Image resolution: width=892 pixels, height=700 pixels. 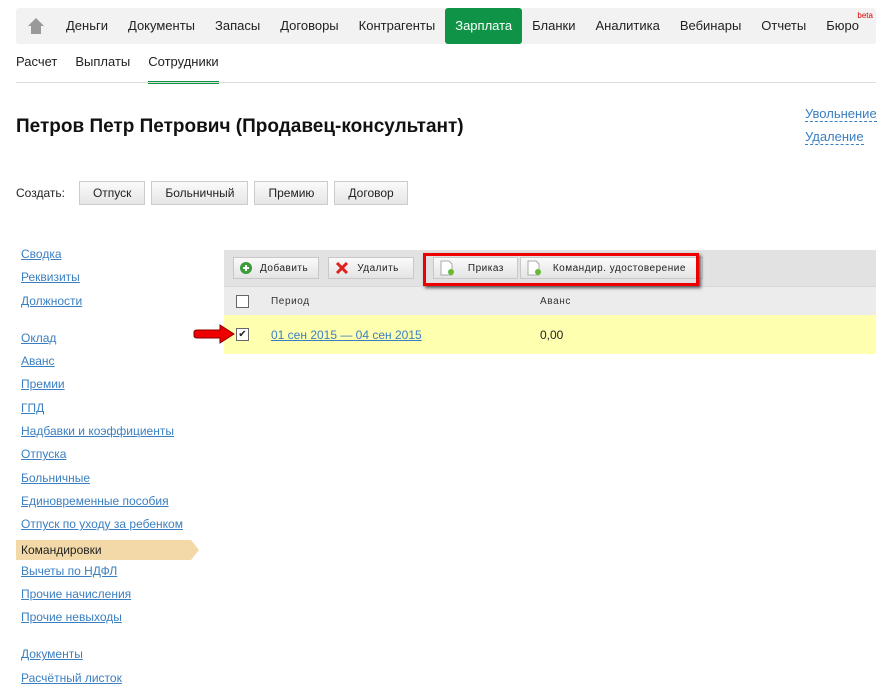 I want to click on tab-calculation: Расчет, so click(x=36, y=67).